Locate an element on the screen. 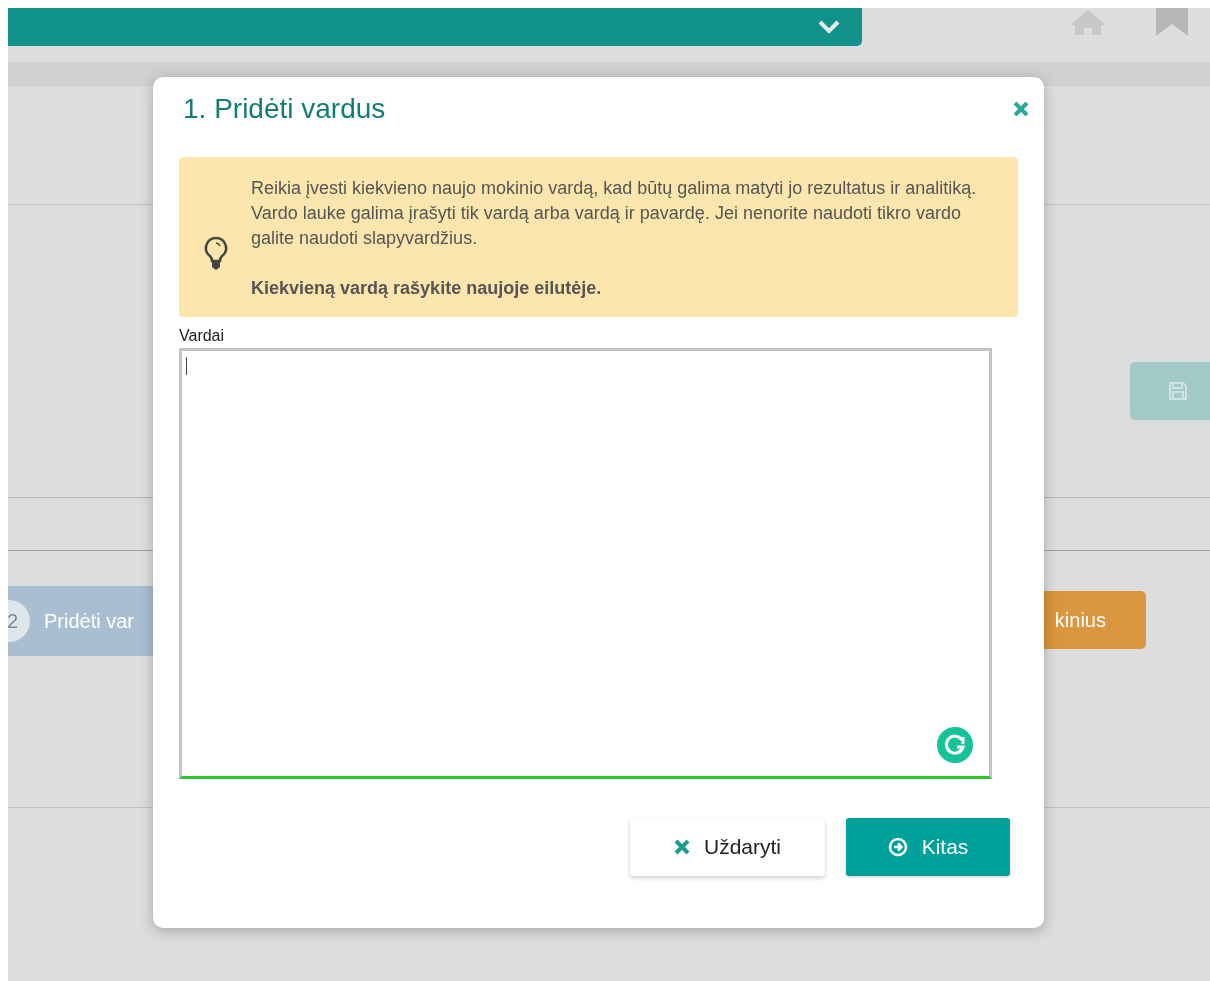 The image size is (1210, 981). chevron-down-icon is located at coordinates (829, 27).